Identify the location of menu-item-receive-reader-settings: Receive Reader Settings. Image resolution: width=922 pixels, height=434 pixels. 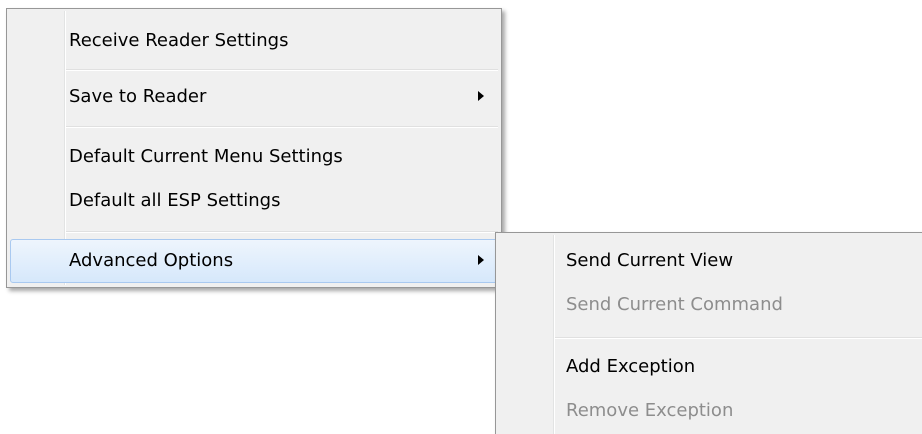
(254, 41).